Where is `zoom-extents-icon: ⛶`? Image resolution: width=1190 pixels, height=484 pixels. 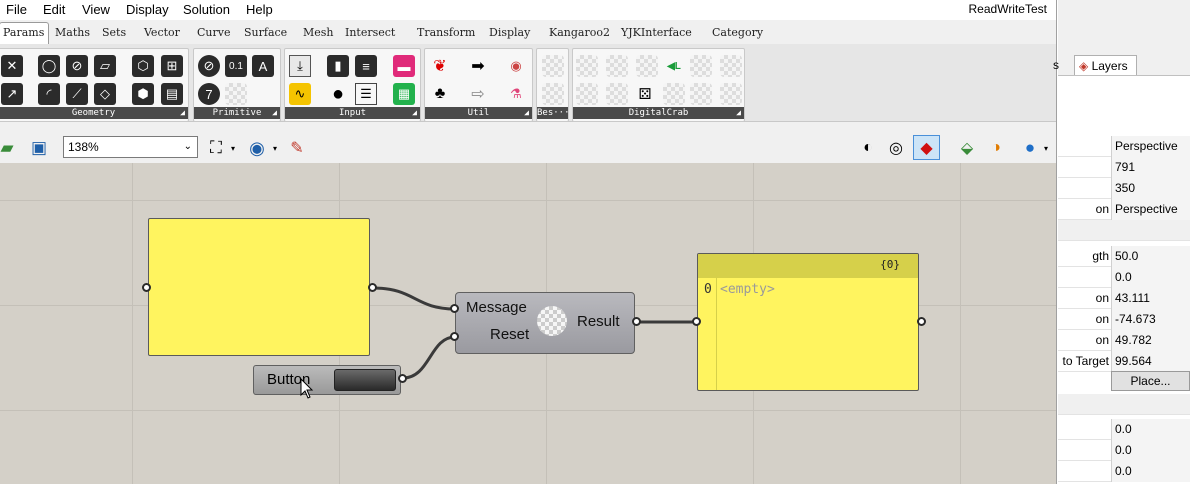 zoom-extents-icon: ⛶ is located at coordinates (216, 148).